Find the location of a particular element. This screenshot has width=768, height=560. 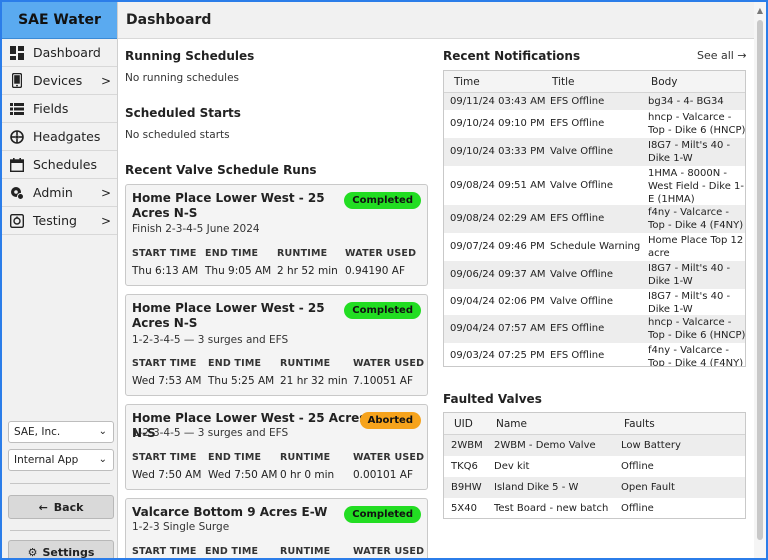

brand-title: SAE Water is located at coordinates (59, 20).